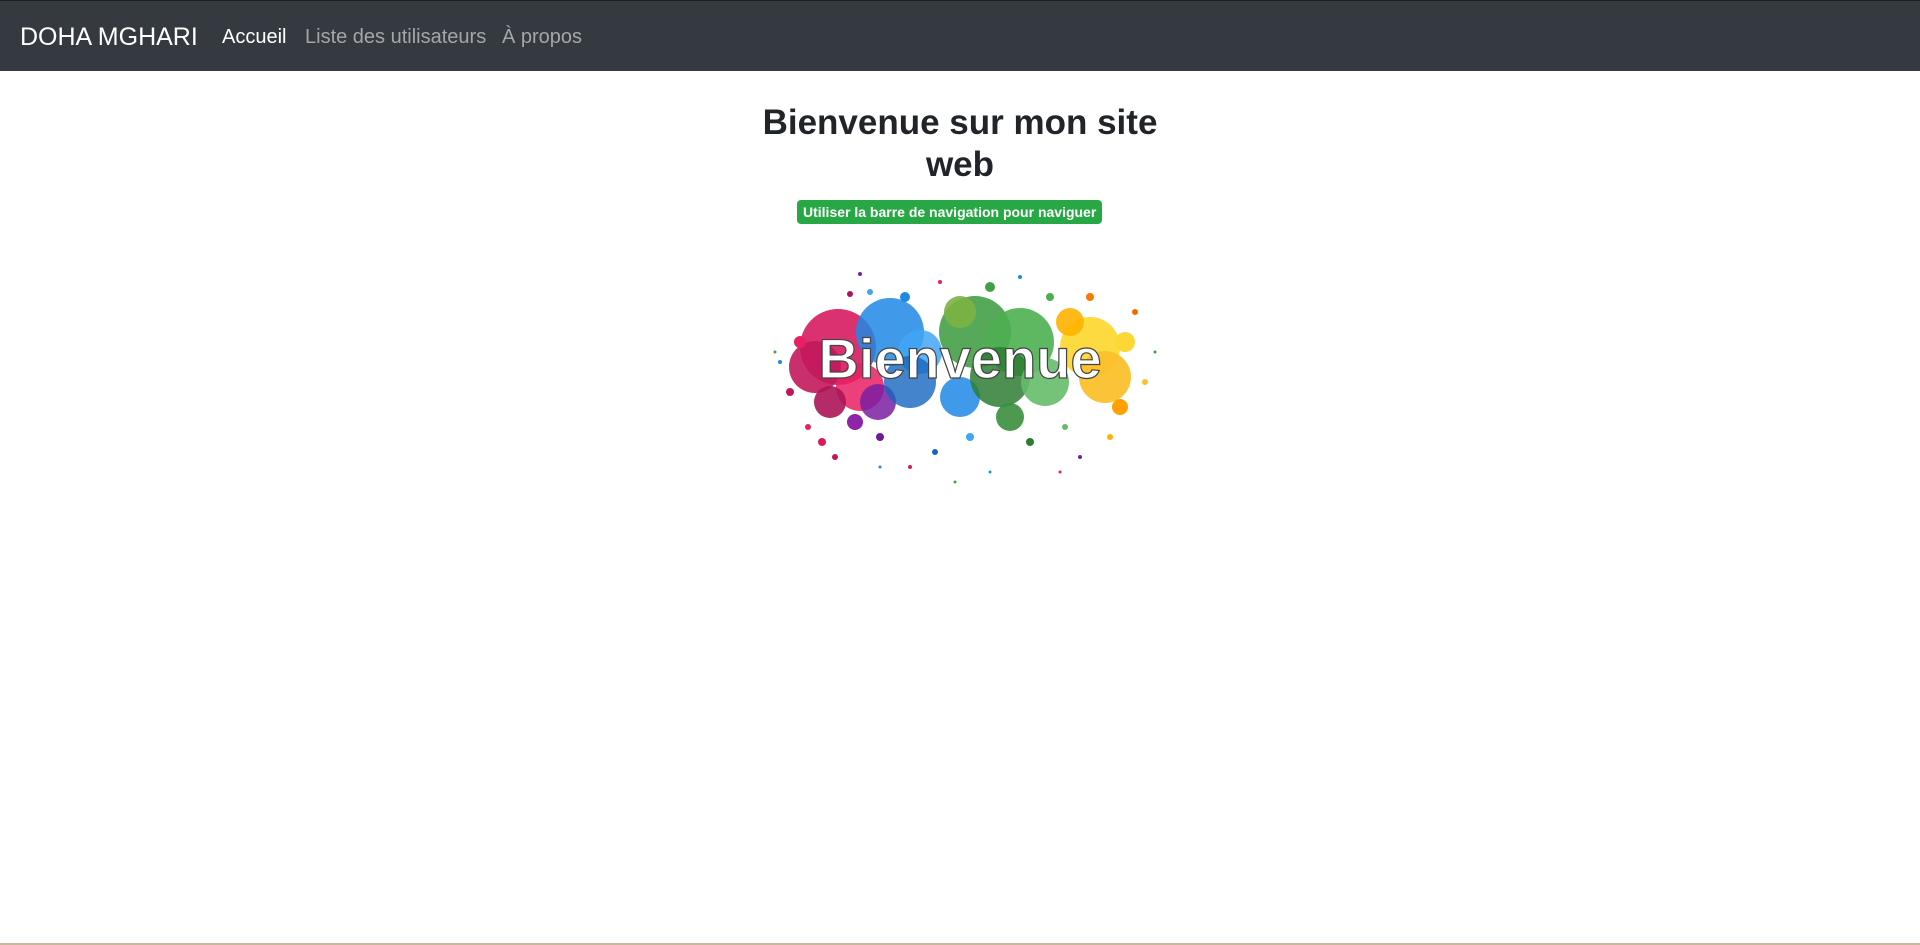  Describe the element at coordinates (395, 37) in the screenshot. I see `nav-item-liste-utilisateurs: Liste des utilisateurs` at that location.